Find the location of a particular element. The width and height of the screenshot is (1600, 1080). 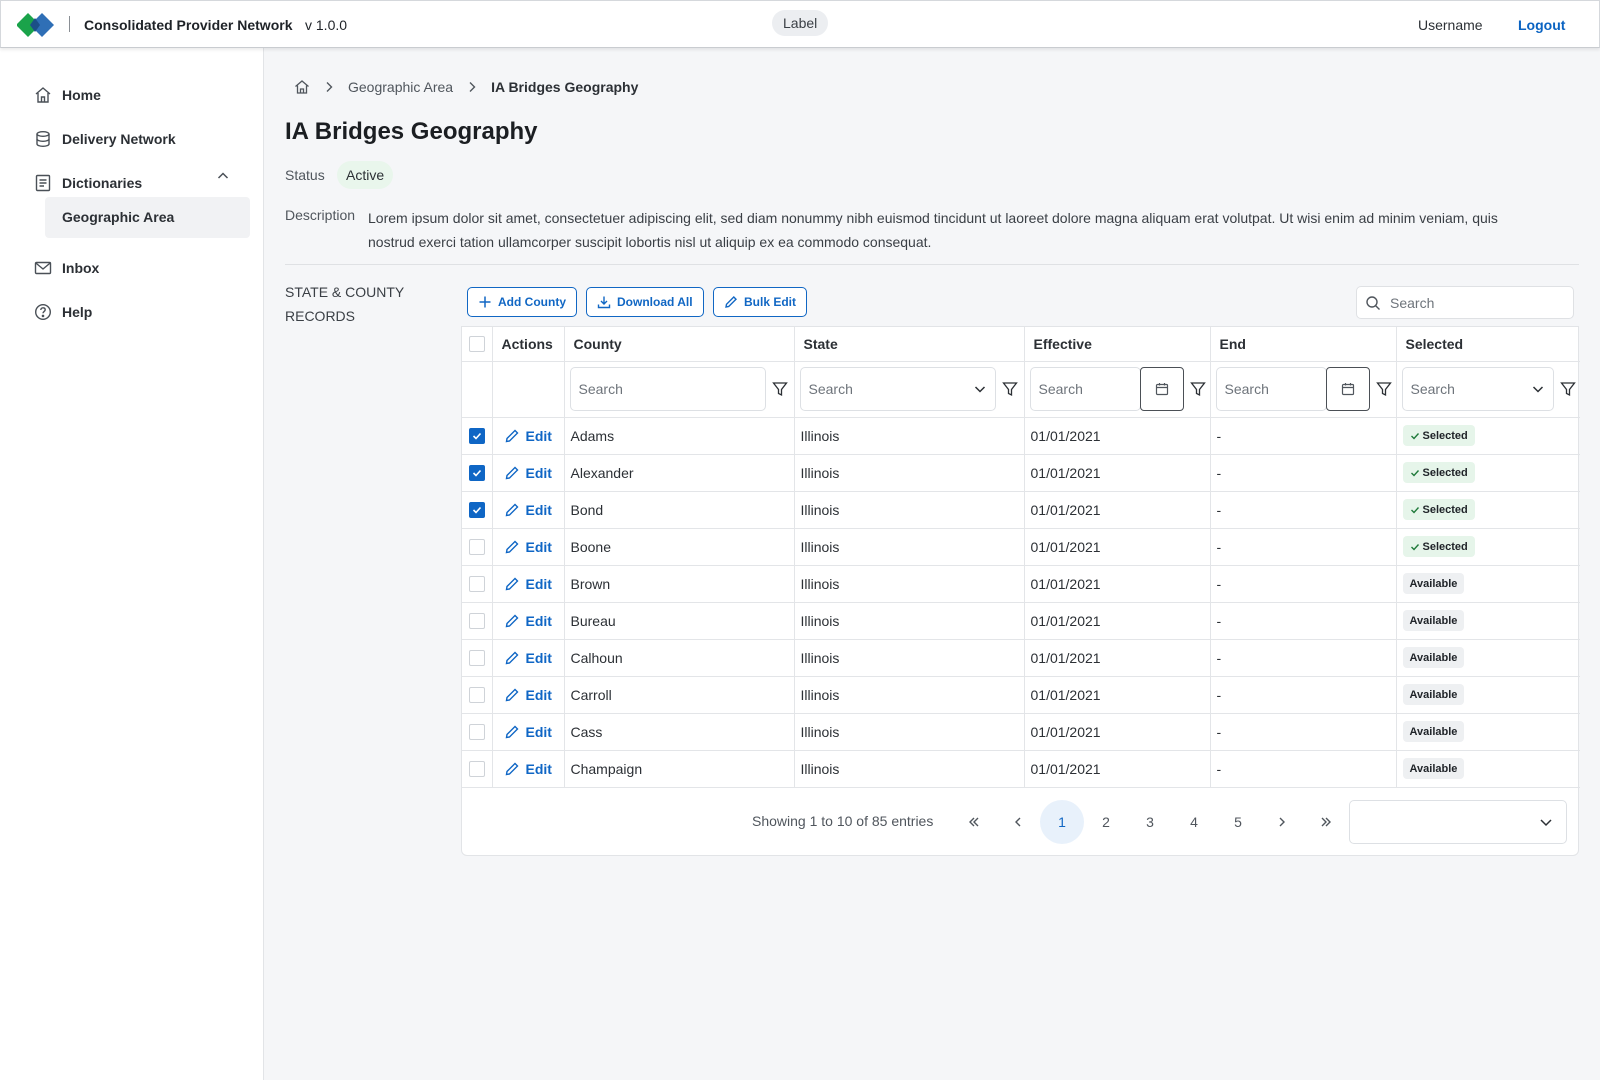

table-search is located at coordinates (1465, 302).